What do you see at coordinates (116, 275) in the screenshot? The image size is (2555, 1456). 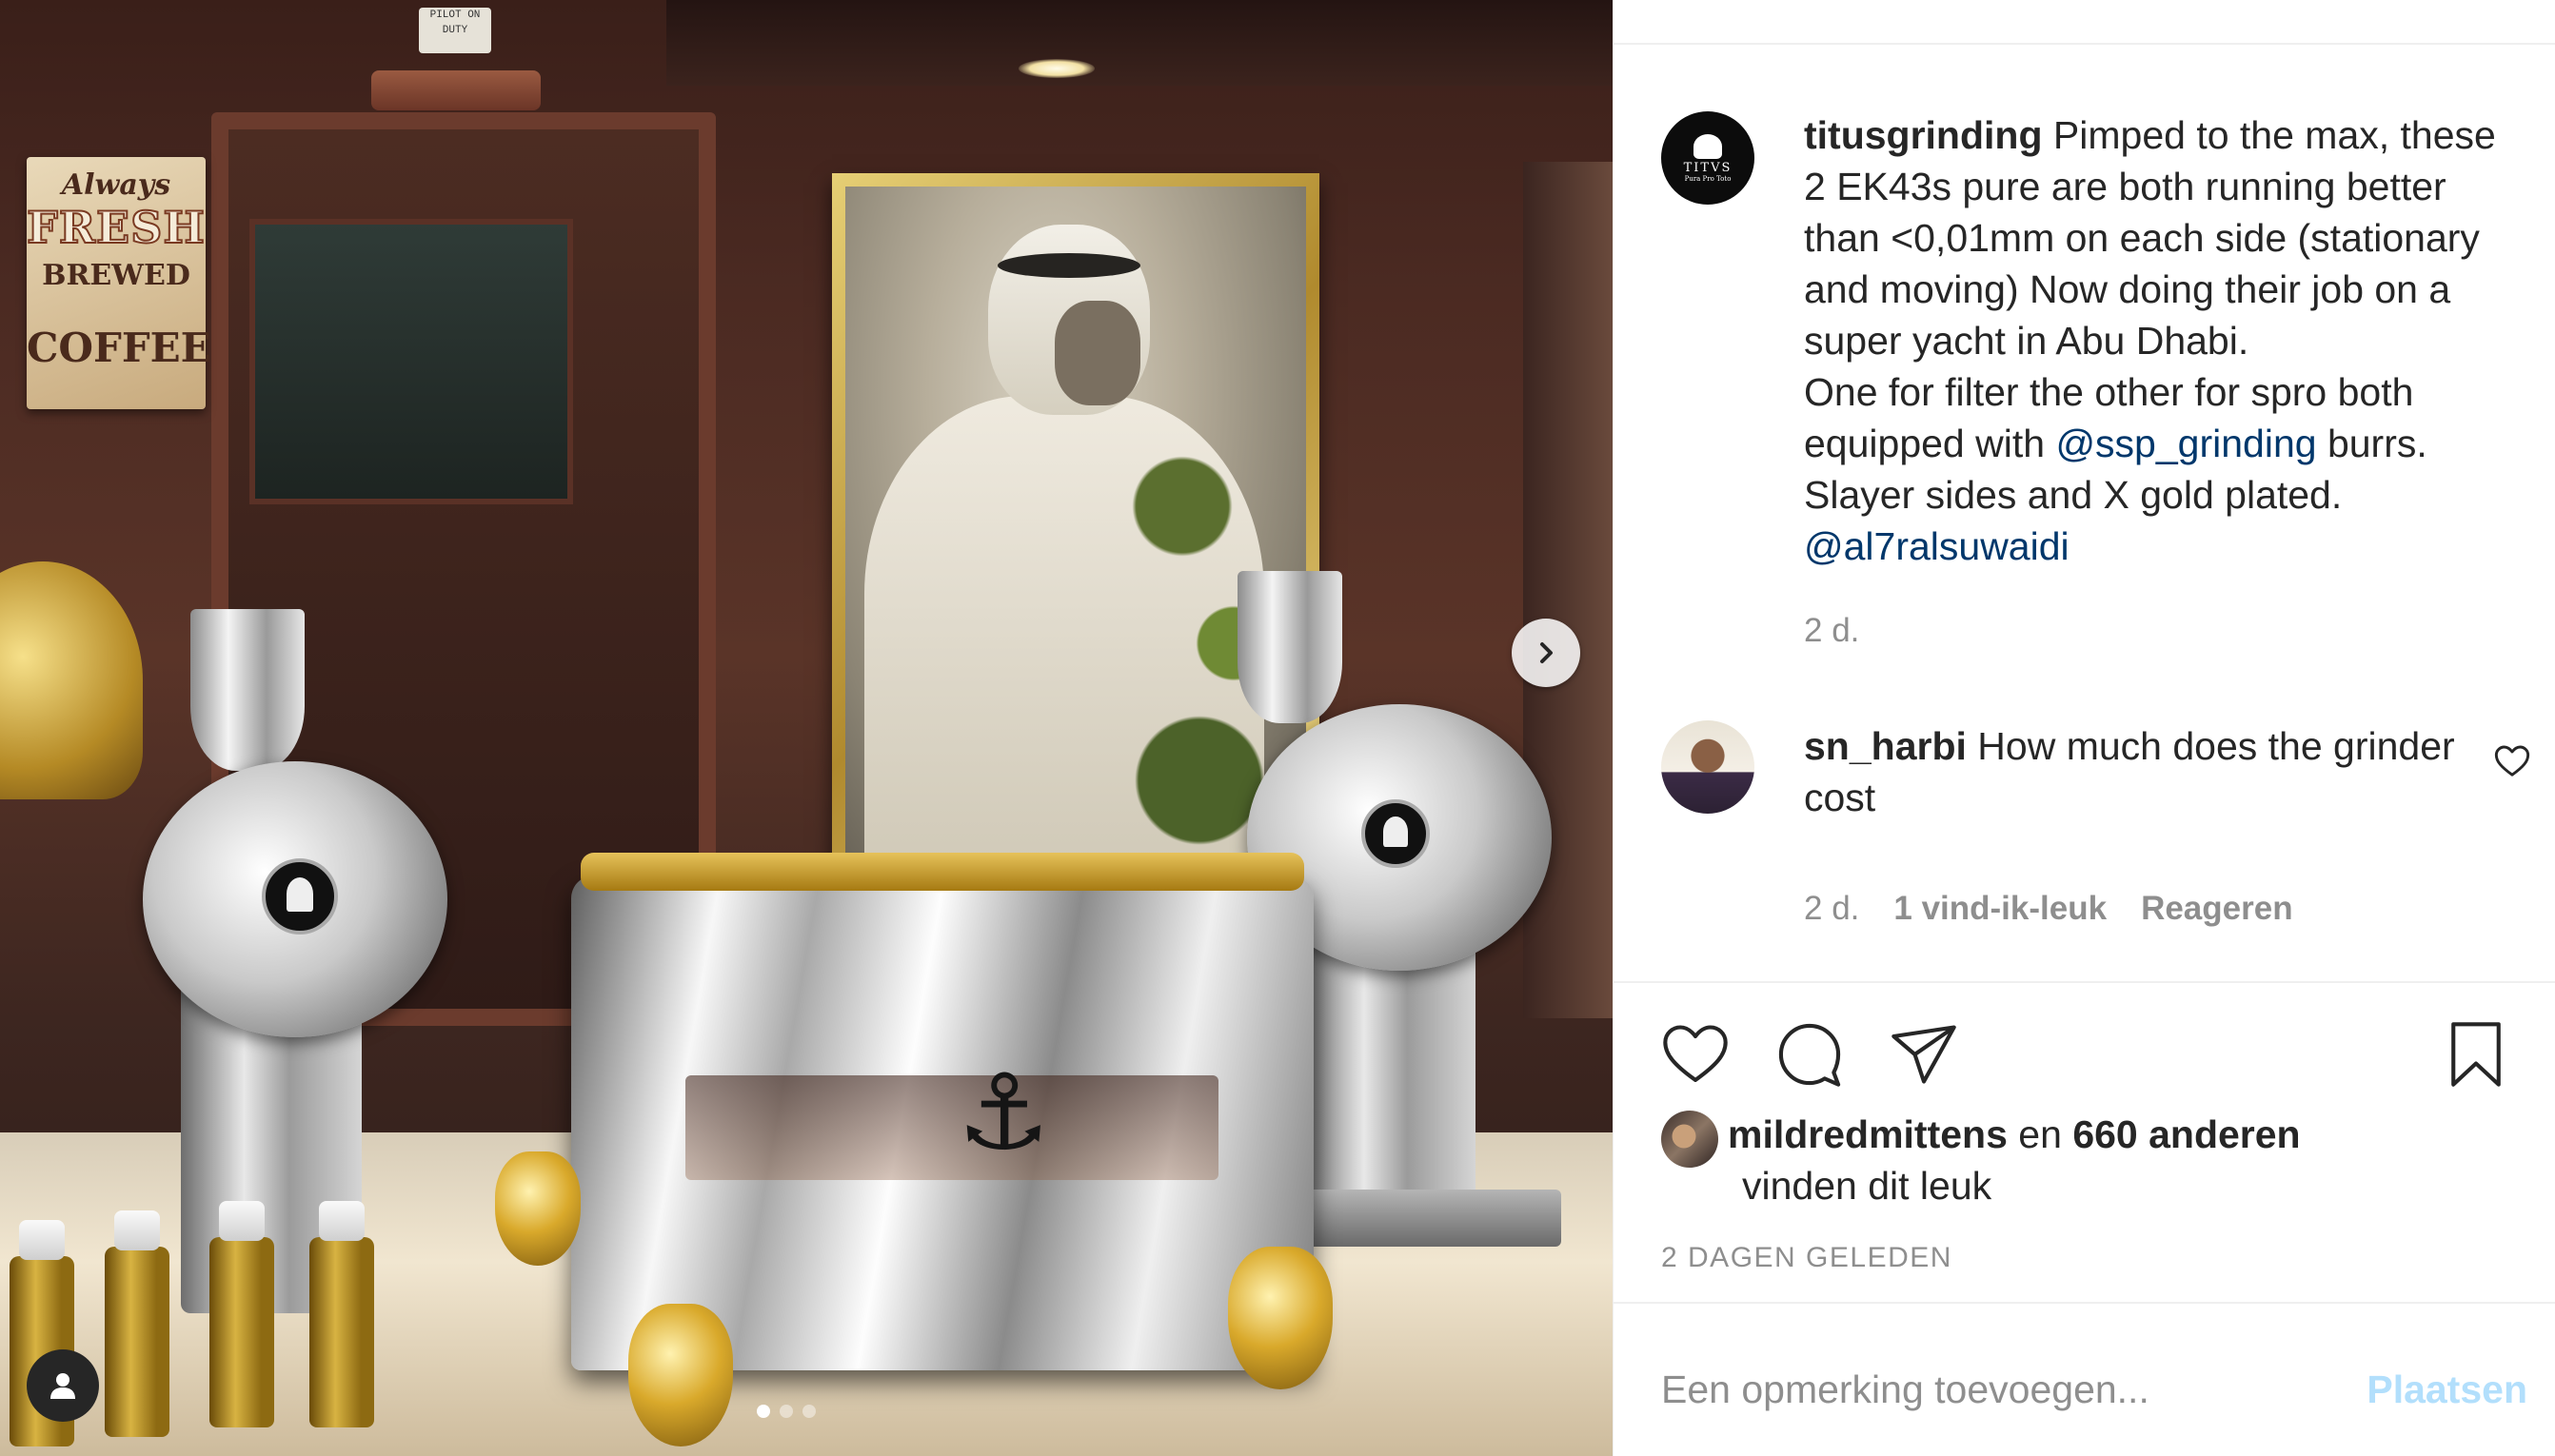 I see `sign-line: BREWED` at bounding box center [116, 275].